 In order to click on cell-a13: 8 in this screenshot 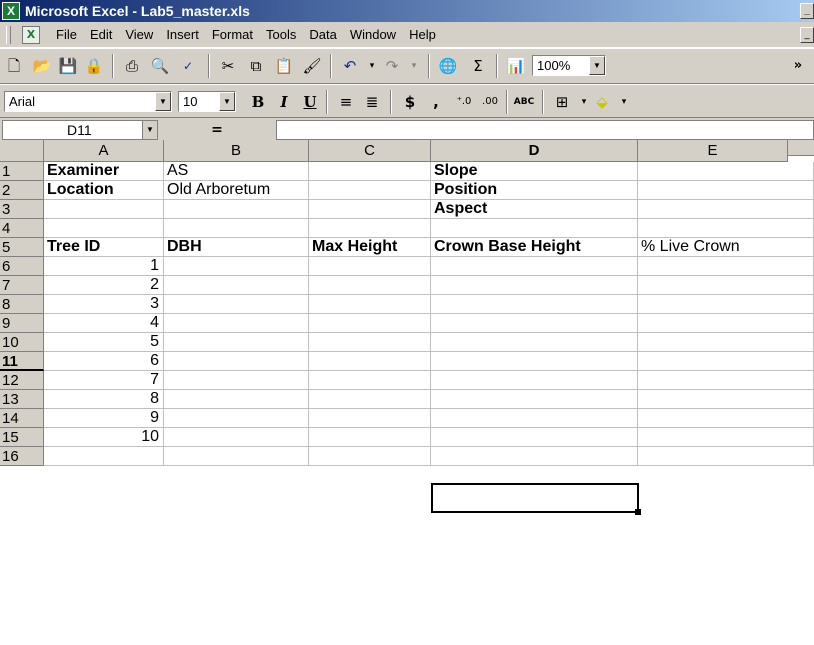, I will do `click(104, 399)`.